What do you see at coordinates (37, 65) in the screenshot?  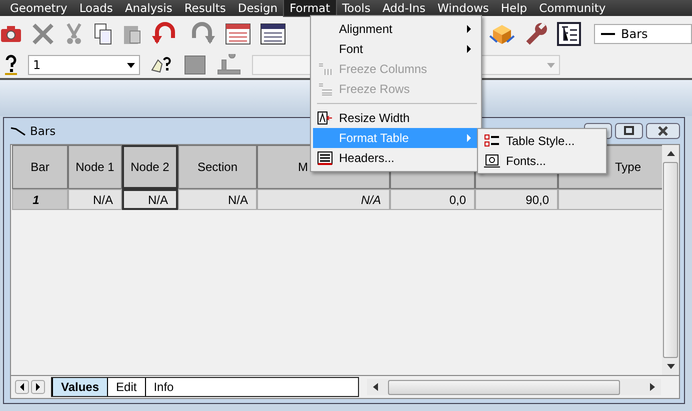 I see `combo-value: 1` at bounding box center [37, 65].